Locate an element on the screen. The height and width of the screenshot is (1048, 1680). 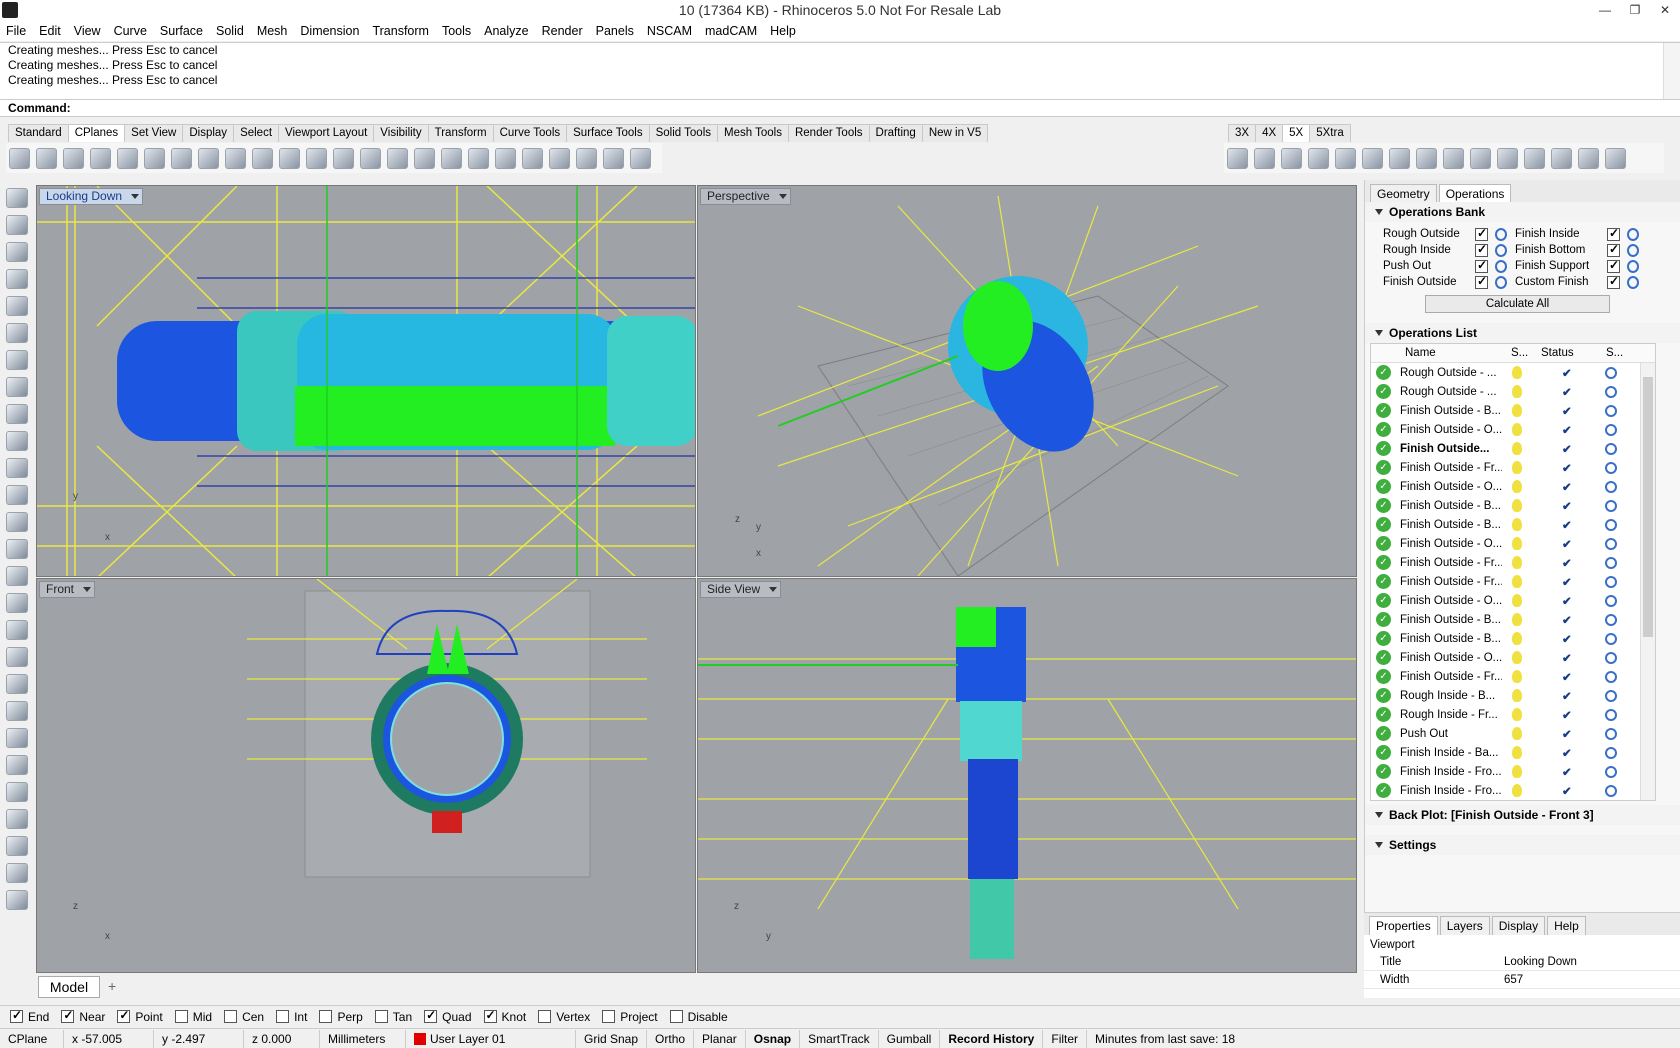
cplane-label: CPlane is located at coordinates (32, 1038).